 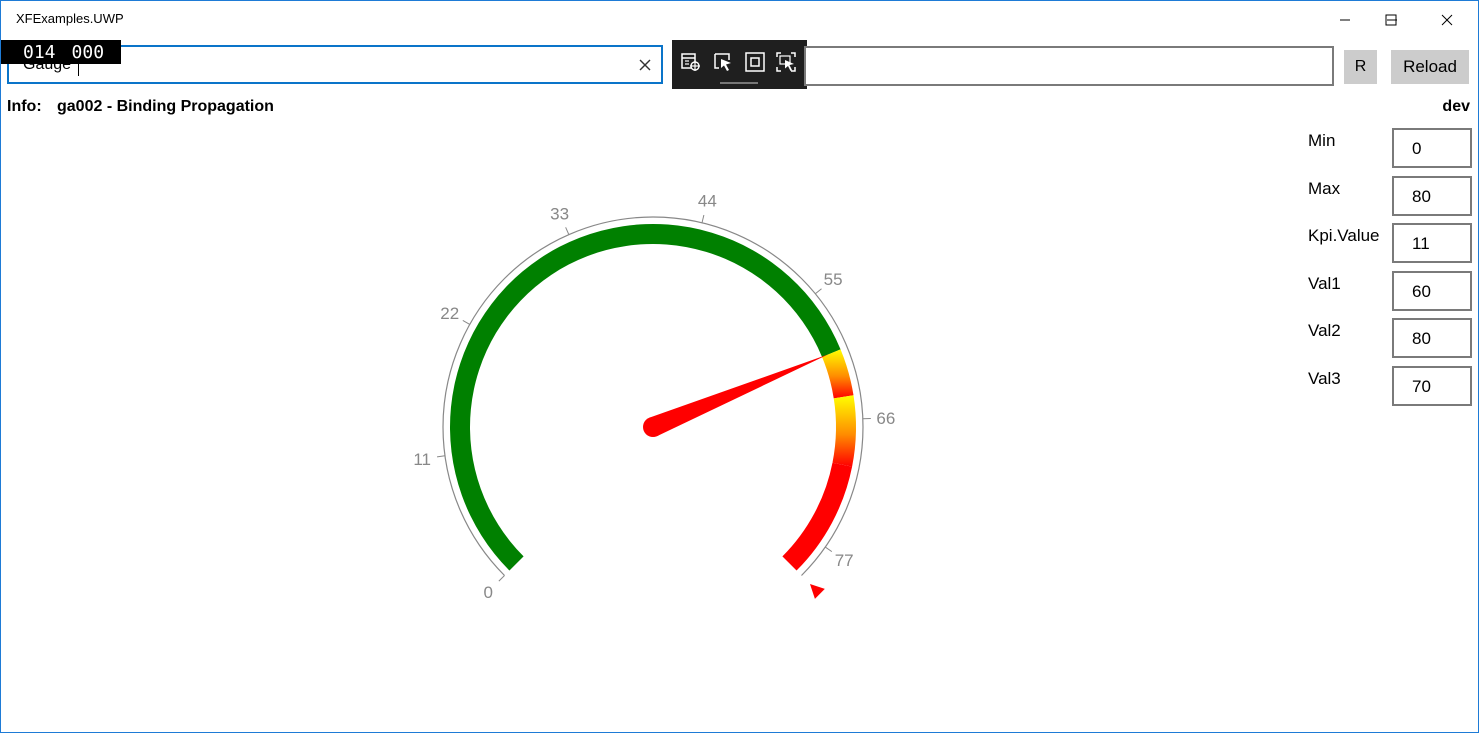 What do you see at coordinates (707, 200) in the screenshot?
I see `gauge-tick-label: 44` at bounding box center [707, 200].